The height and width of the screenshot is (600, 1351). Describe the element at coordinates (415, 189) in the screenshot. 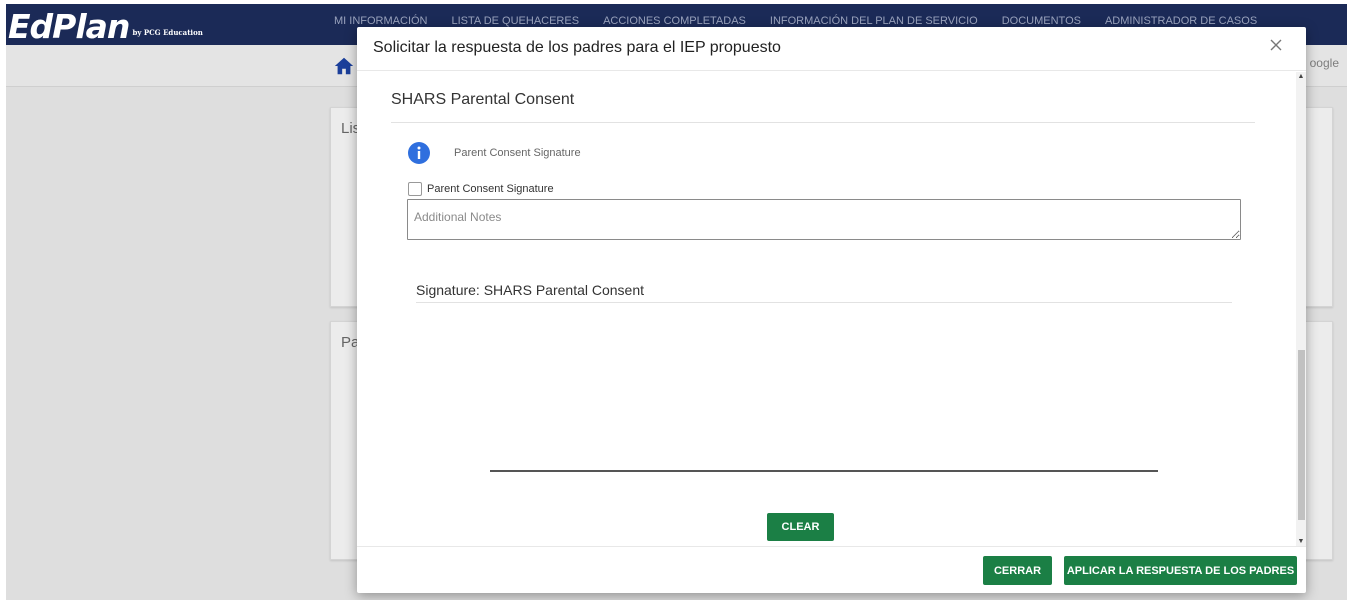

I see `parent-consent-checkbox` at that location.